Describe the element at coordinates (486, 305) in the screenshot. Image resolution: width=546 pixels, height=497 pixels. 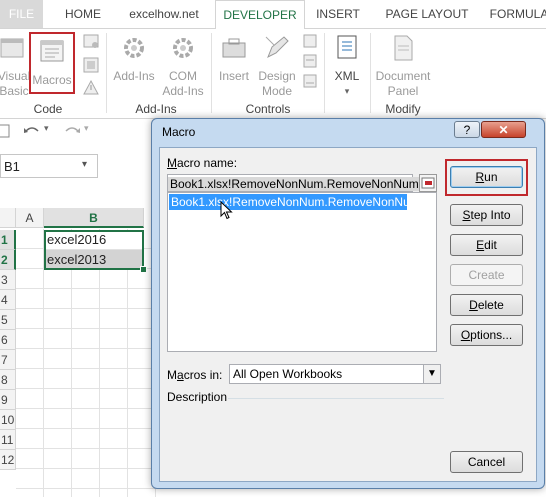
I see `delete-button: Delete` at that location.